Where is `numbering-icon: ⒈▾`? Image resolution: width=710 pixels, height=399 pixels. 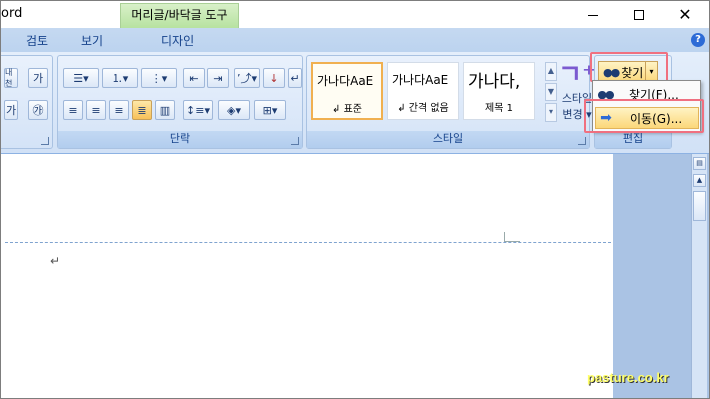 numbering-icon: ⒈▾ is located at coordinates (120, 78).